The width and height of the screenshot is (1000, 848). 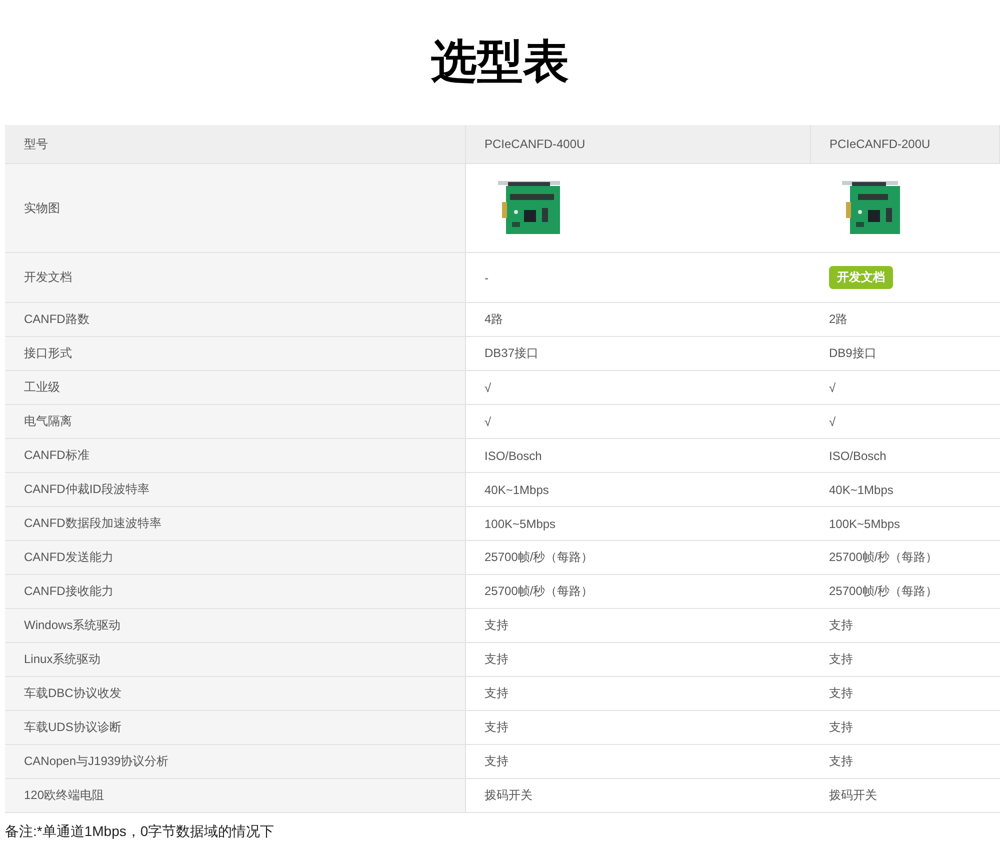 I want to click on row-label: CANFD标准, so click(x=57, y=455).